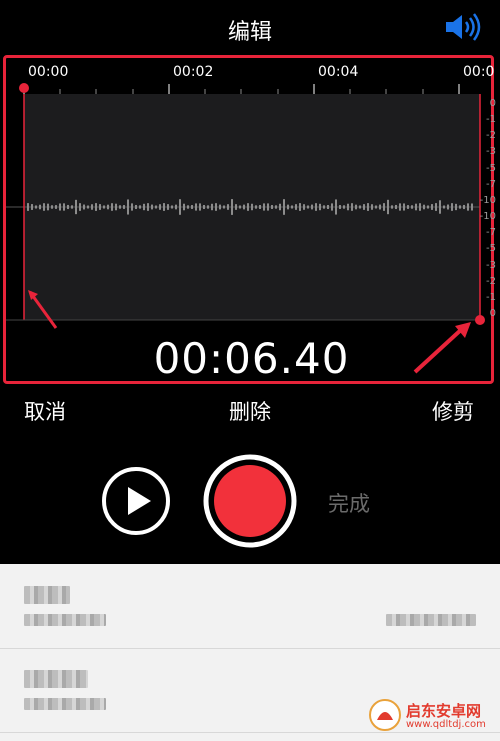  What do you see at coordinates (349, 503) in the screenshot?
I see `done-button: 完成` at bounding box center [349, 503].